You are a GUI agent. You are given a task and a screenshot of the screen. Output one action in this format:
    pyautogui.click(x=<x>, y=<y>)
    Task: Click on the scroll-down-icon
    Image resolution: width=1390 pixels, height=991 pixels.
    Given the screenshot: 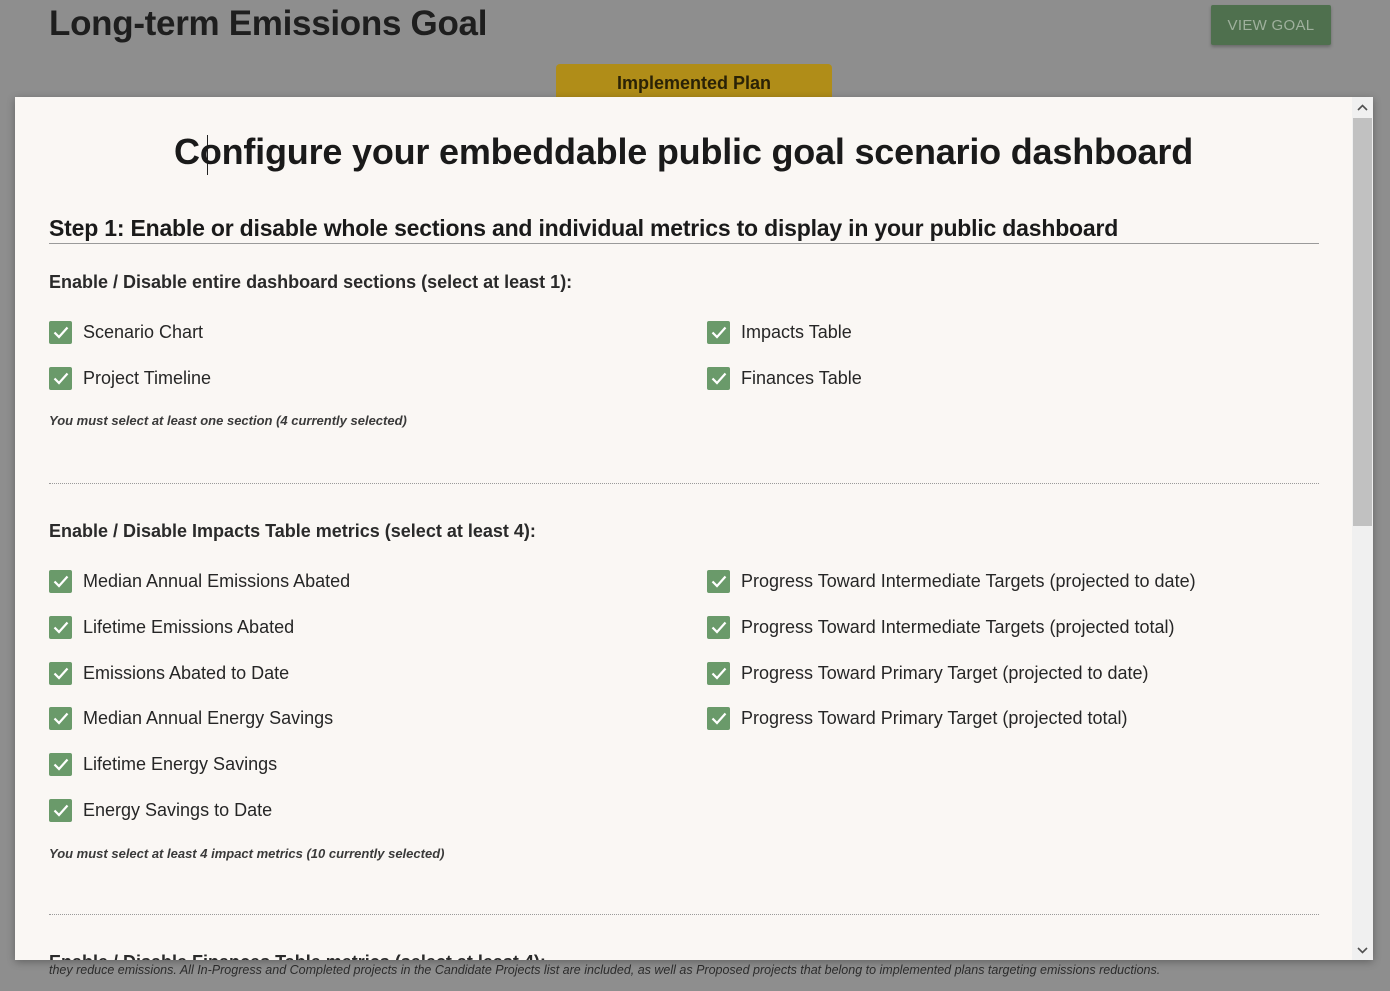 What is the action you would take?
    pyautogui.click(x=1362, y=950)
    